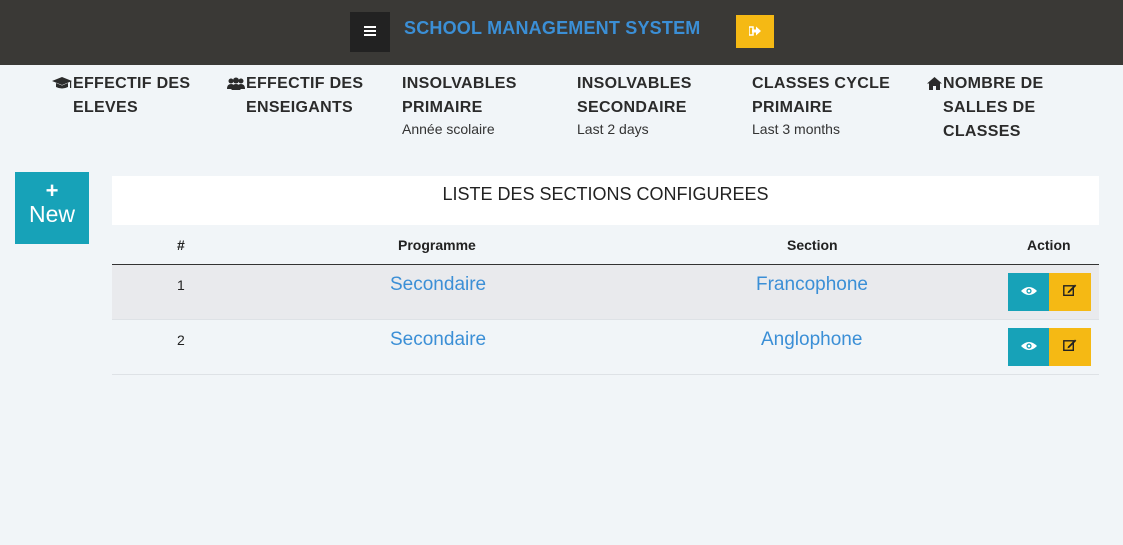  Describe the element at coordinates (236, 98) in the screenshot. I see `users-icon` at that location.